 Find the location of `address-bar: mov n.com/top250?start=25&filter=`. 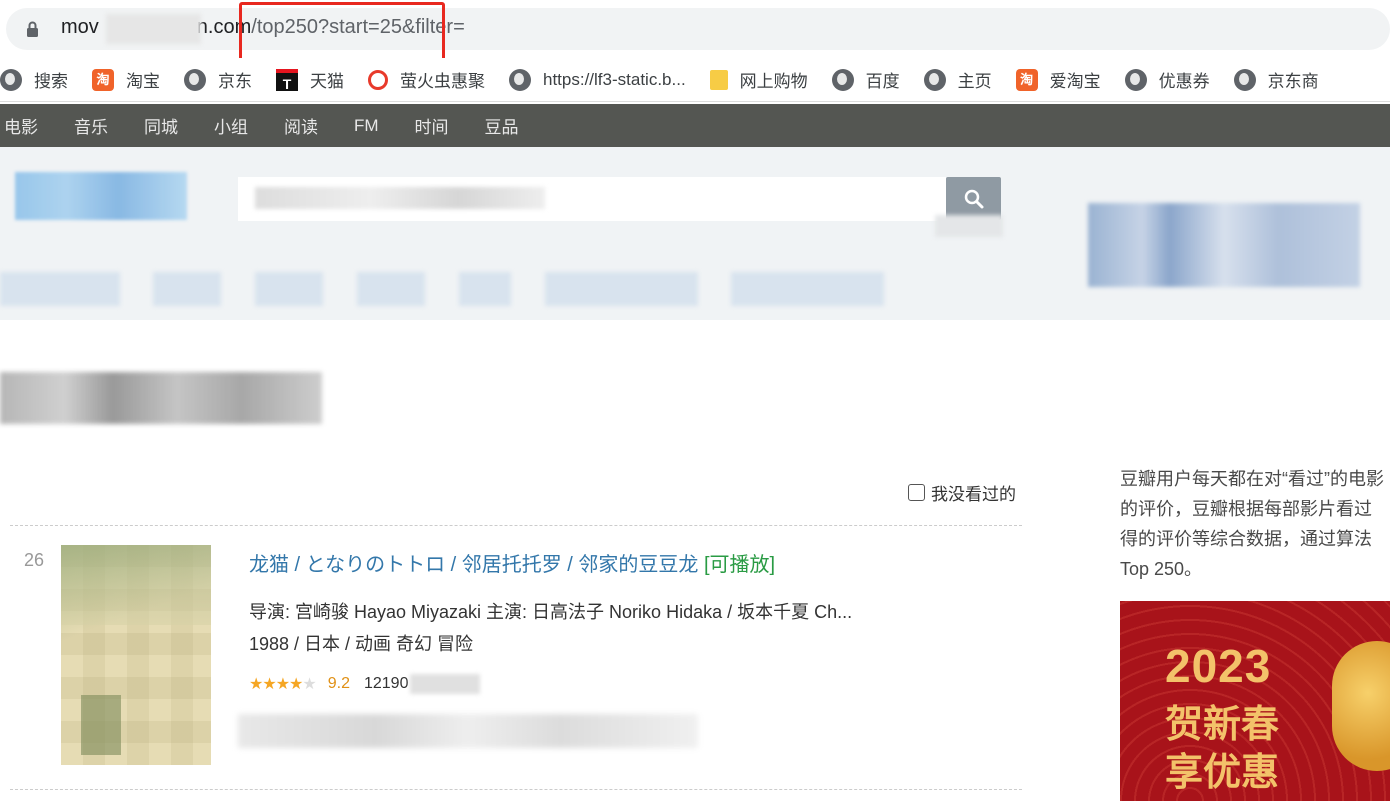

address-bar: mov n.com/top250?start=25&filter= is located at coordinates (698, 29).